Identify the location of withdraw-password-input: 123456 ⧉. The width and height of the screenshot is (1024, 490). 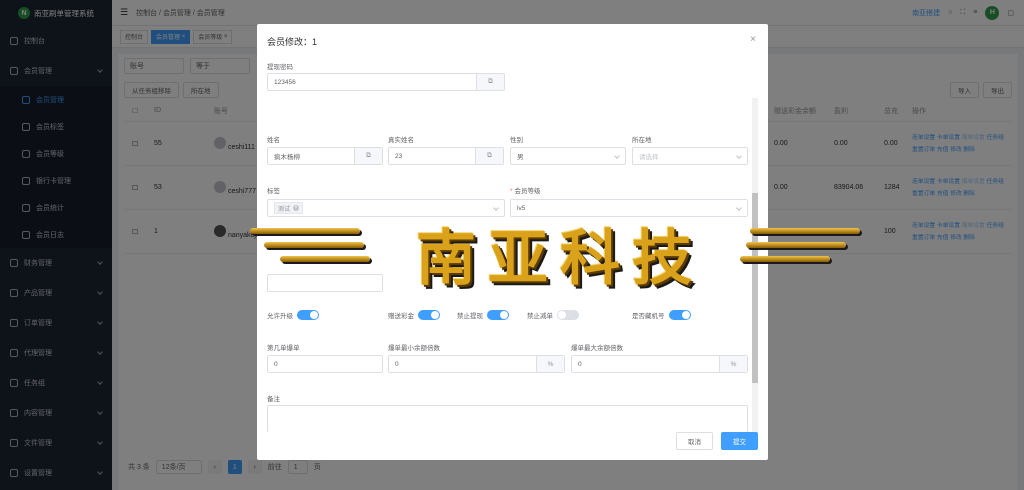
(386, 82).